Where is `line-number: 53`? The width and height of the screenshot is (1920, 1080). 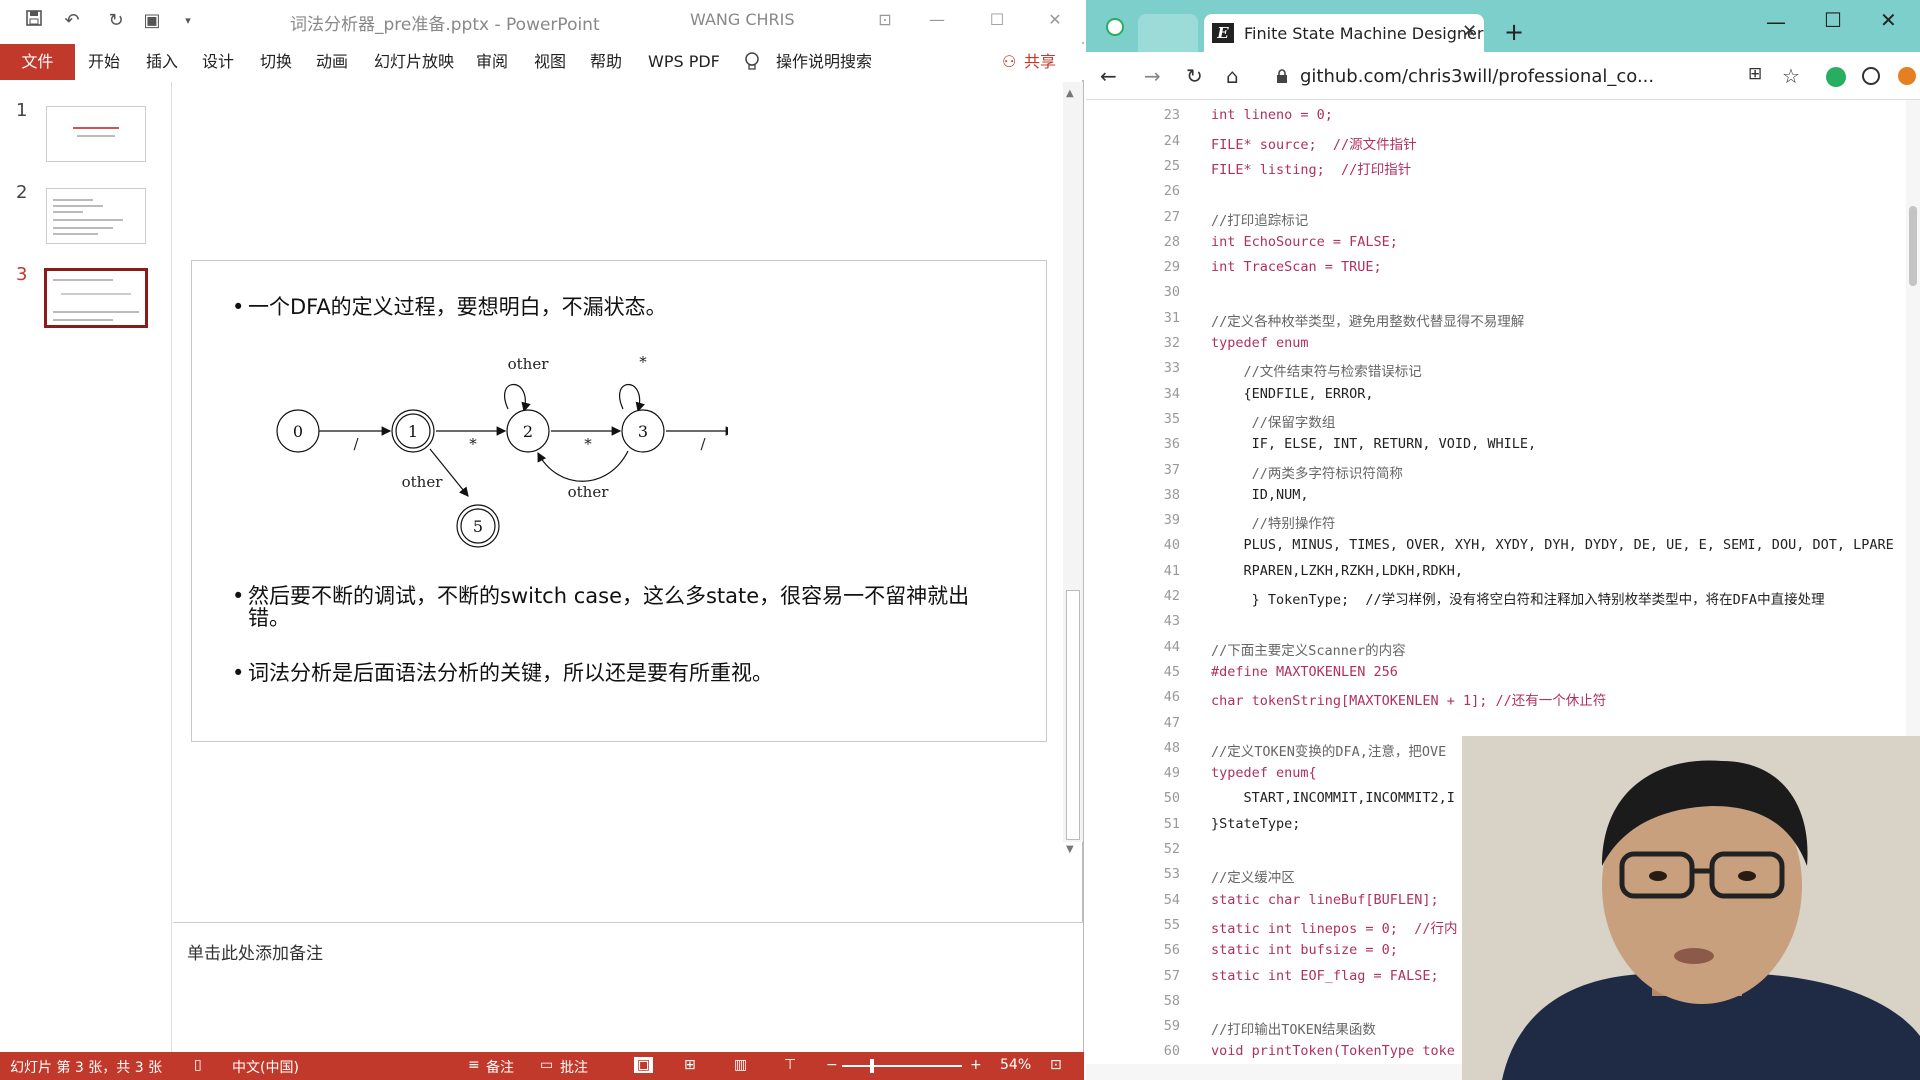 line-number: 53 is located at coordinates (1133, 874).